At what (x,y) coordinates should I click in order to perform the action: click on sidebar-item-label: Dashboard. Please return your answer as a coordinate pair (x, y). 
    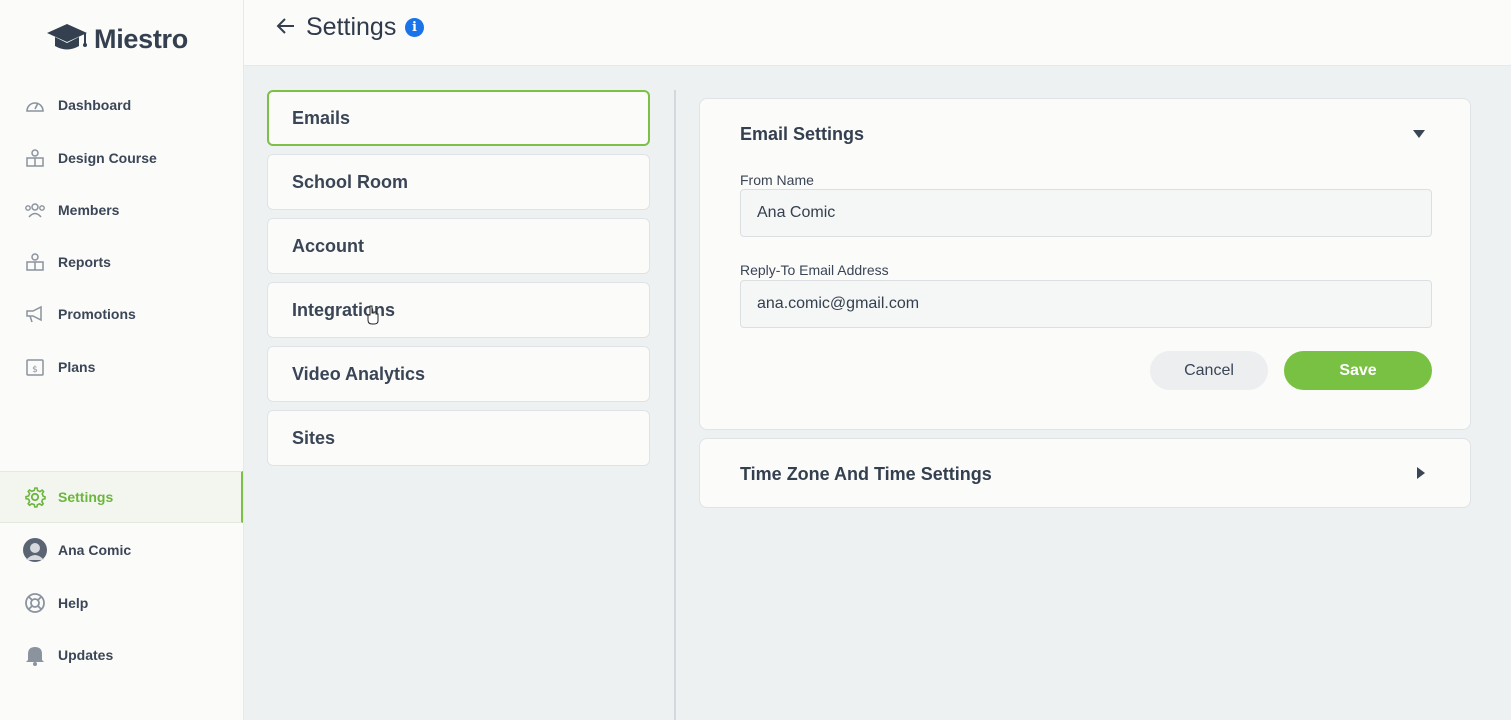
    Looking at the image, I should click on (95, 105).